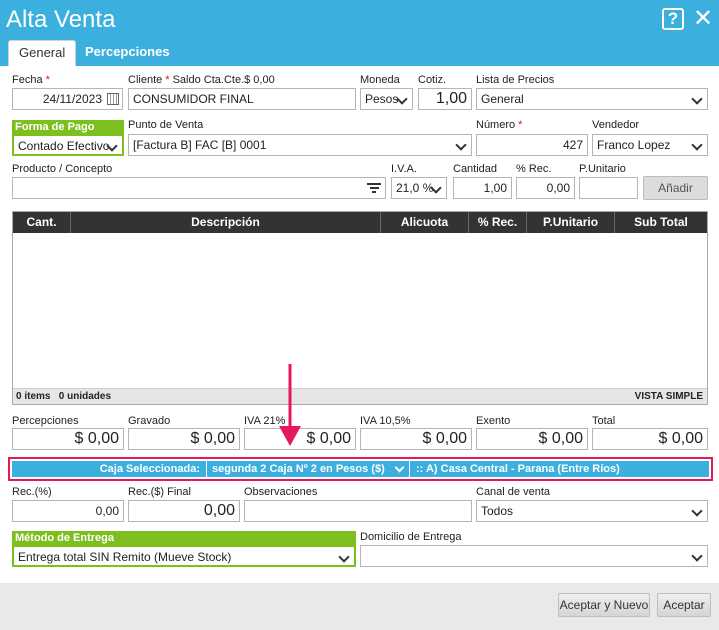  I want to click on items-count: 0 items 0 unidades, so click(64, 396).